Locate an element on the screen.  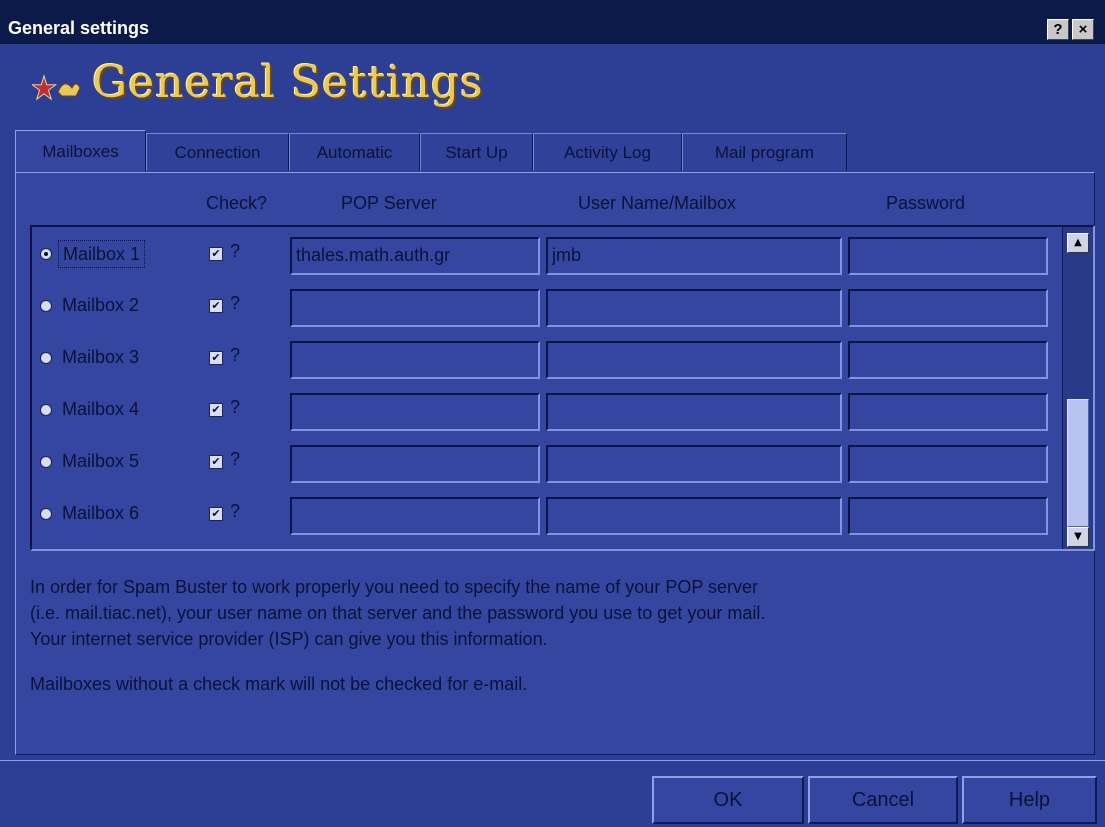
list-item: Mailbox 3 ✔ ? is located at coordinates (547, 361).